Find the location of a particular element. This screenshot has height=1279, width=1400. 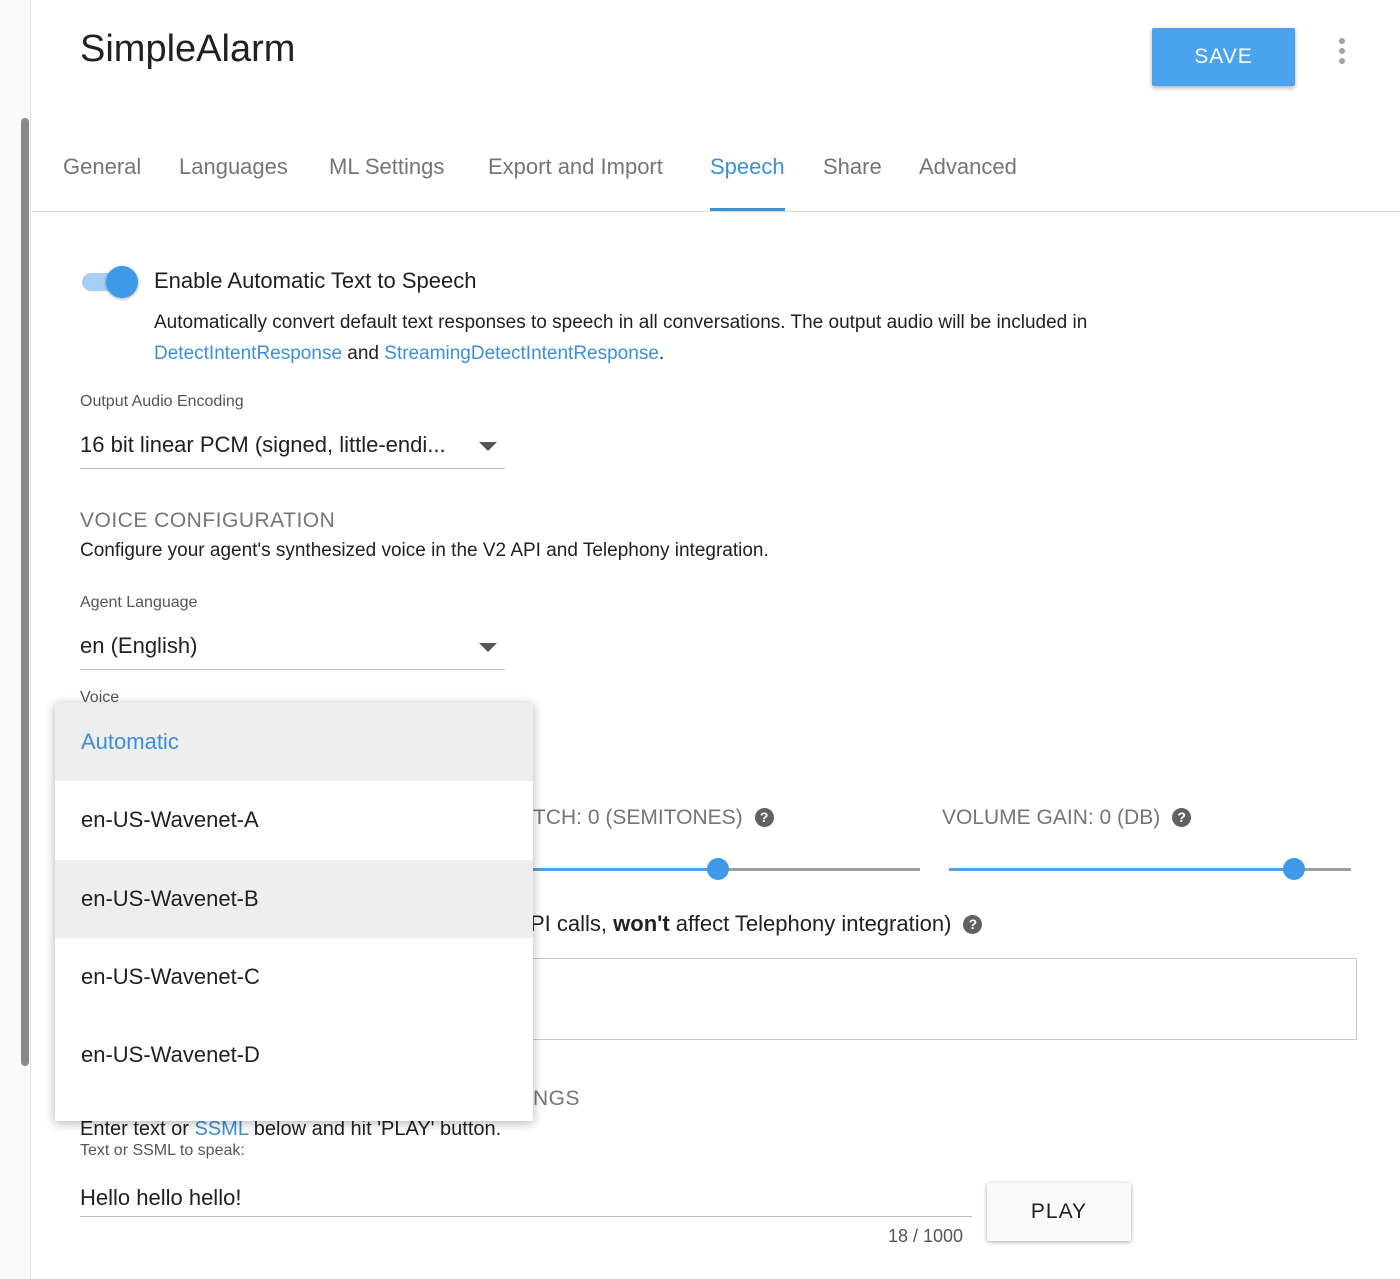

tts-toggle-label: Enable Automatic Text to Speech is located at coordinates (315, 280).